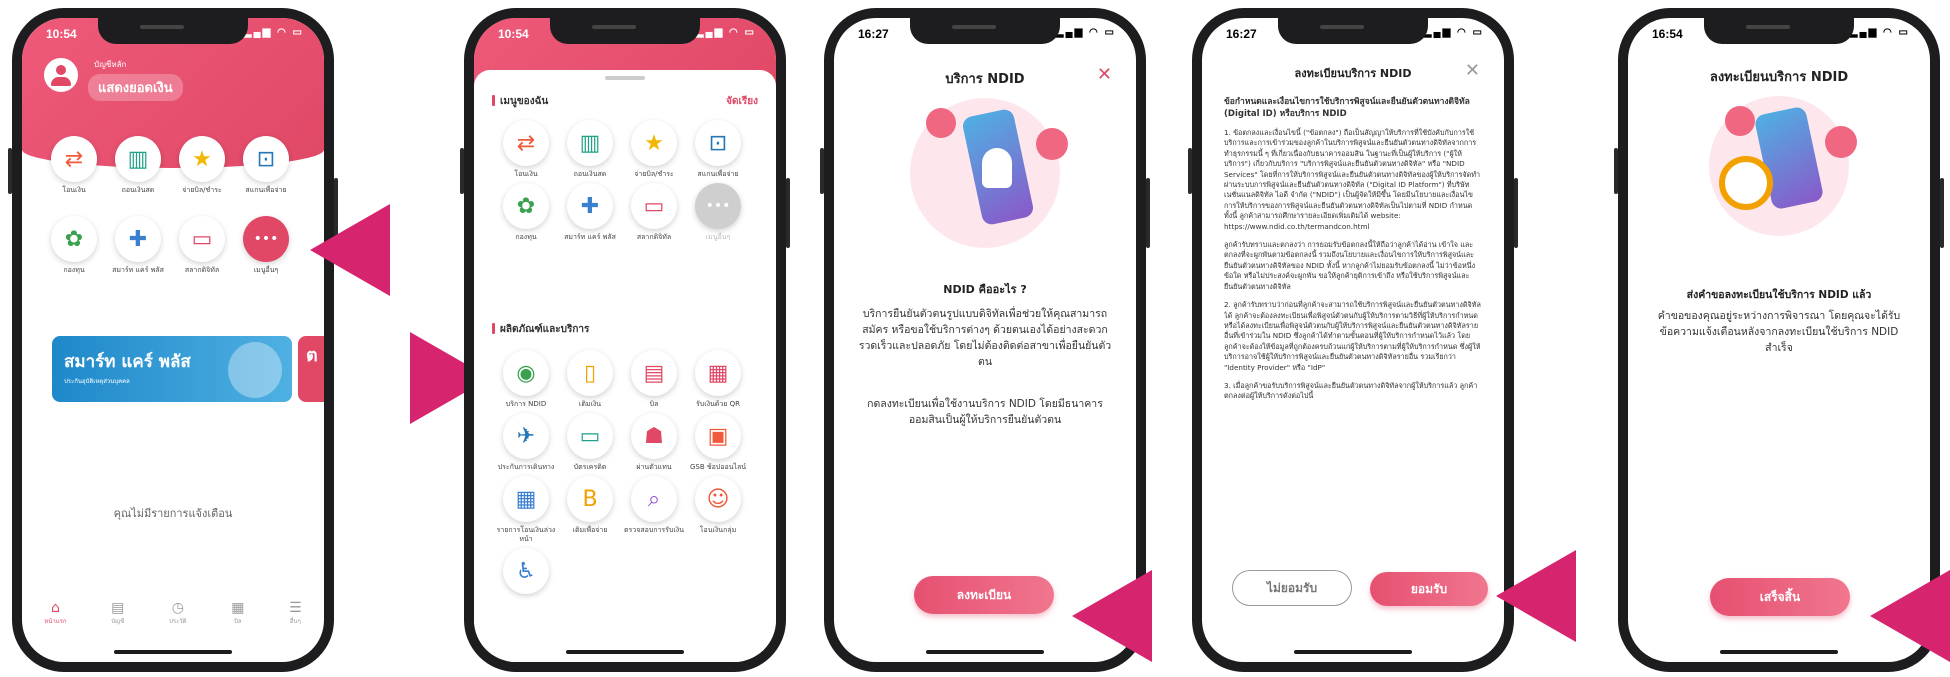 This screenshot has height=677, width=1950. Describe the element at coordinates (1429, 589) in the screenshot. I see `accept-button: ยอมรับ` at that location.